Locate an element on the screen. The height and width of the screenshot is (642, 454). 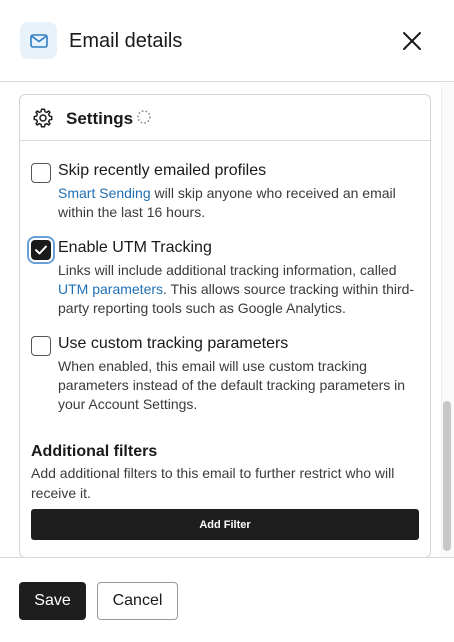
option-label: Skip recently emailed profiles is located at coordinates (162, 170).